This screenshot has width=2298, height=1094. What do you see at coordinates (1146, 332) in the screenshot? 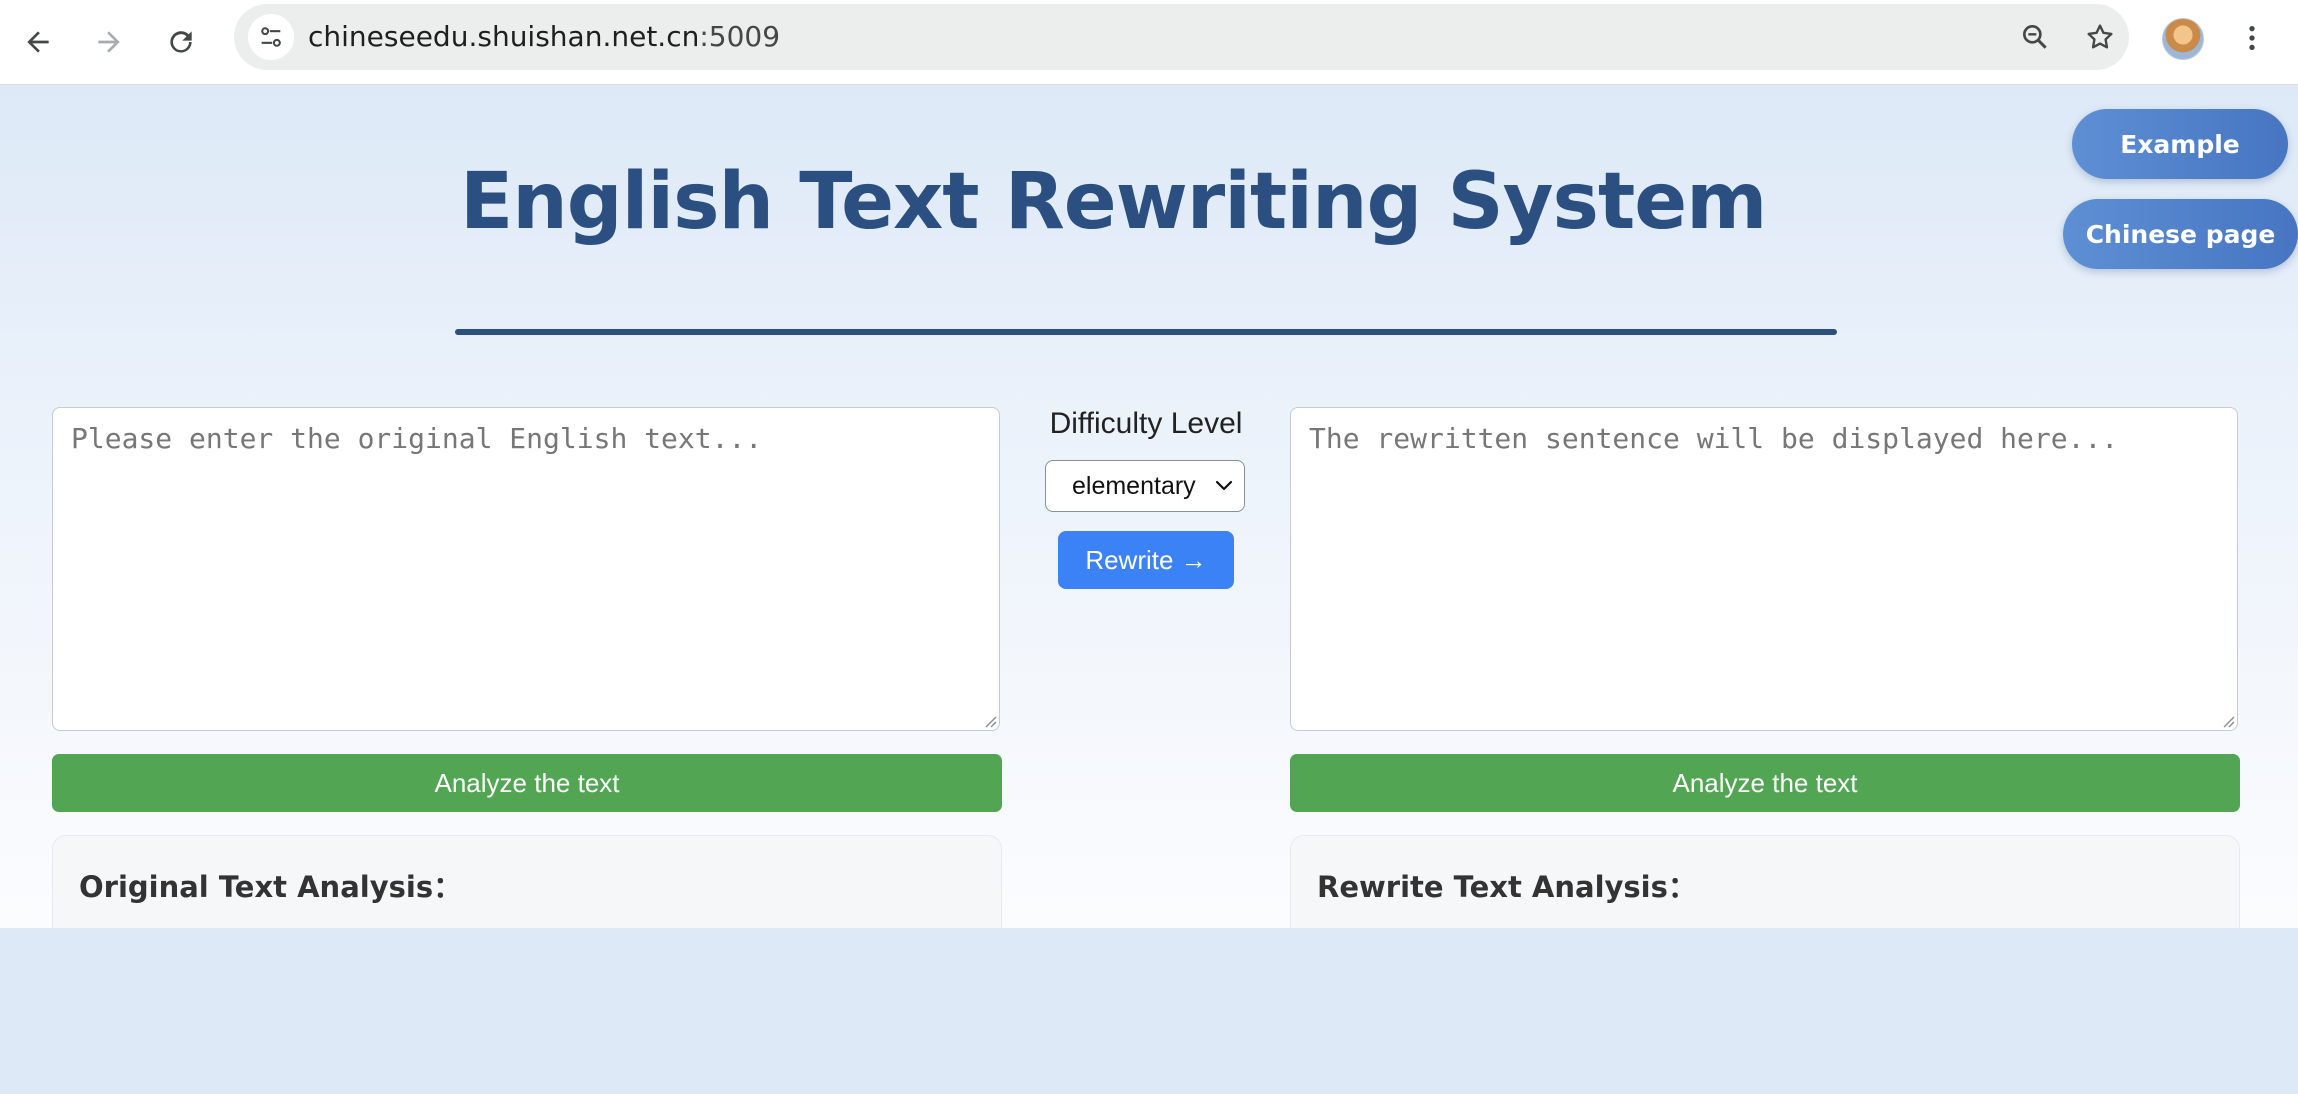
I see `title-divider` at bounding box center [1146, 332].